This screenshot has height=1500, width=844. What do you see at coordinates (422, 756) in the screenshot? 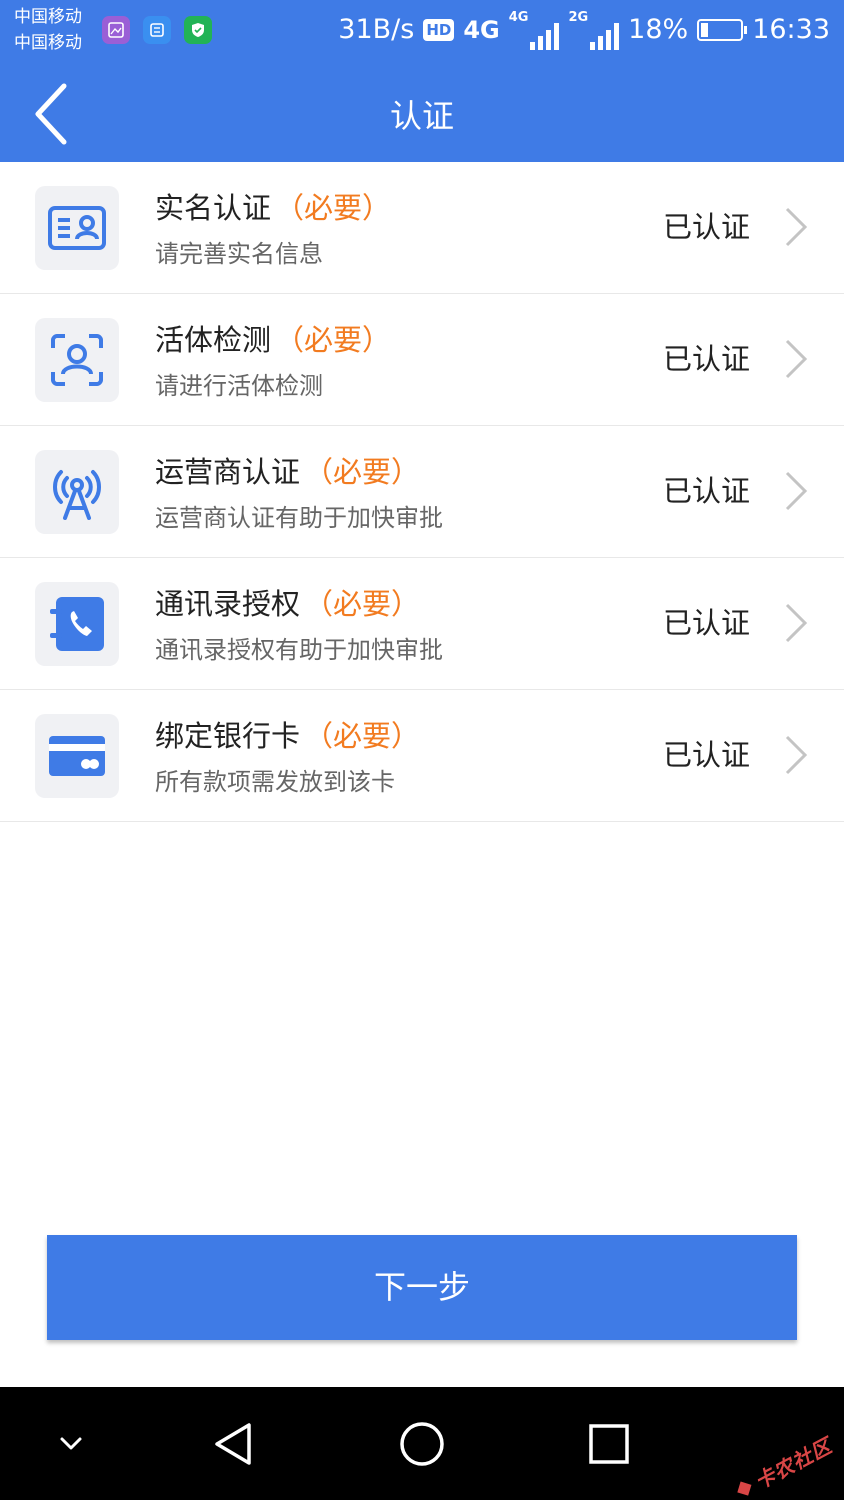
I see `verify-item-bank-card: 绑定银行卡 （必要） 所有款项需发放到该卡 已认证` at bounding box center [422, 756].